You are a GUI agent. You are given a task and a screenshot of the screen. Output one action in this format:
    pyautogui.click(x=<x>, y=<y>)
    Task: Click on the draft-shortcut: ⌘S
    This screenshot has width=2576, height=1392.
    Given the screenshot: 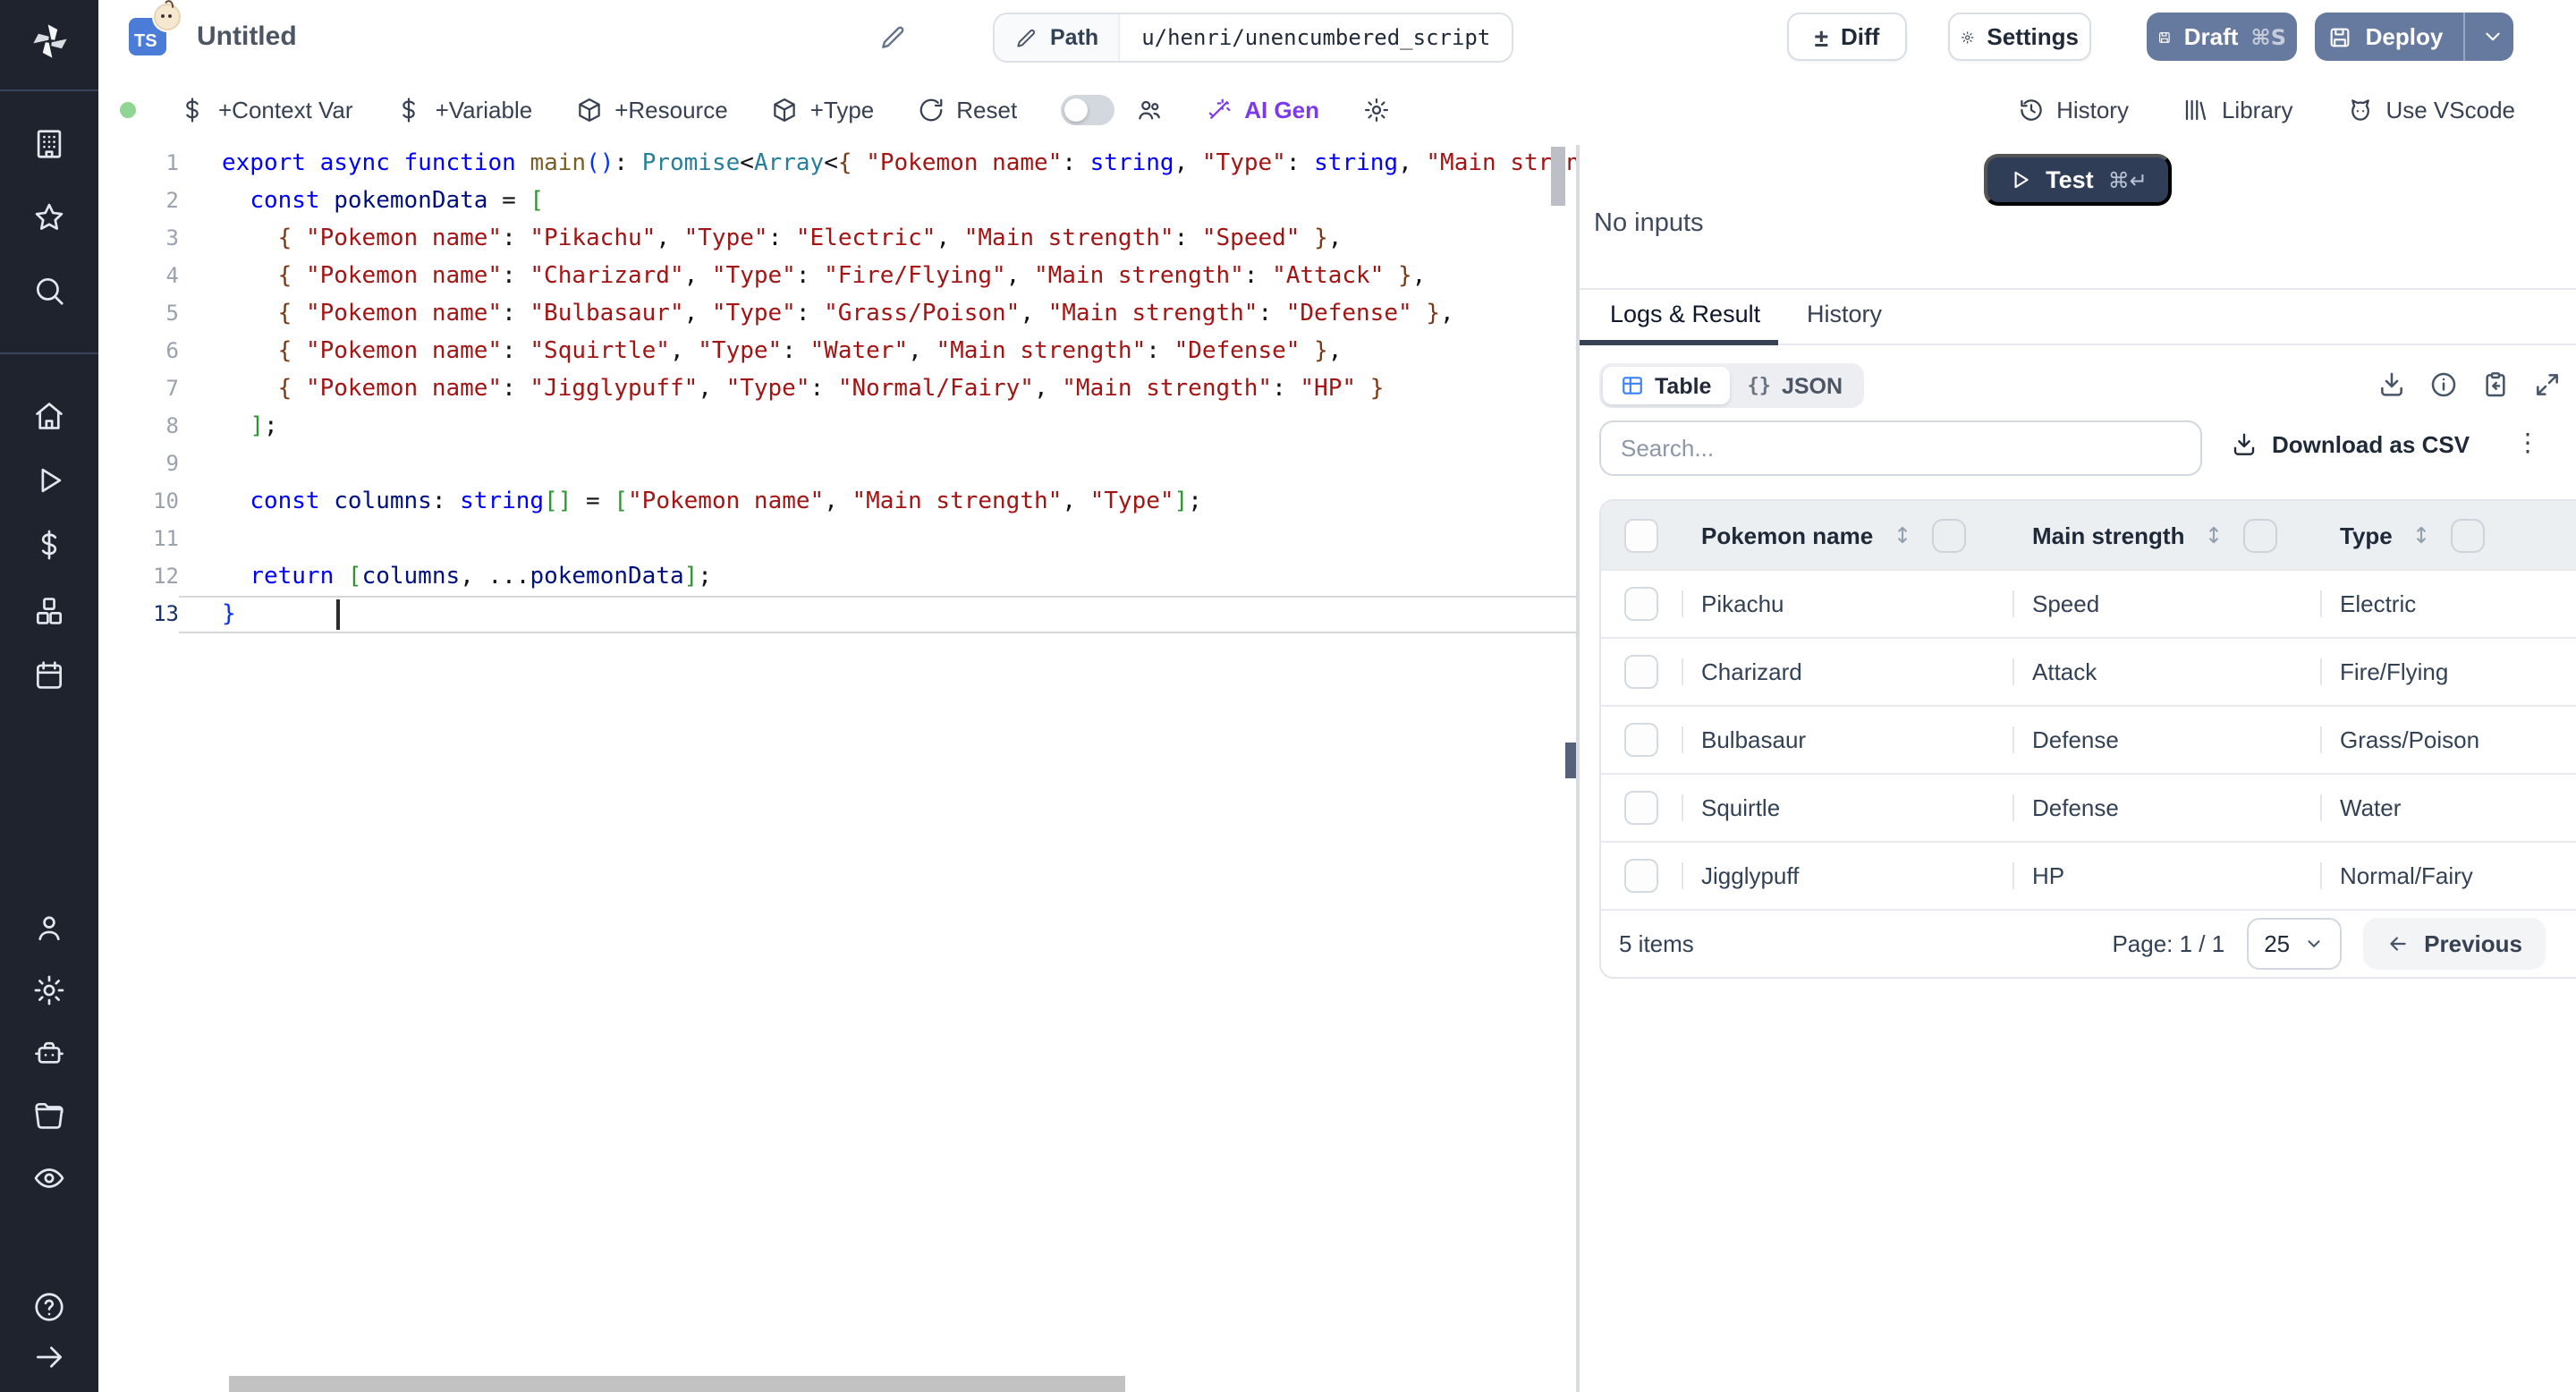 What is the action you would take?
    pyautogui.click(x=2268, y=36)
    